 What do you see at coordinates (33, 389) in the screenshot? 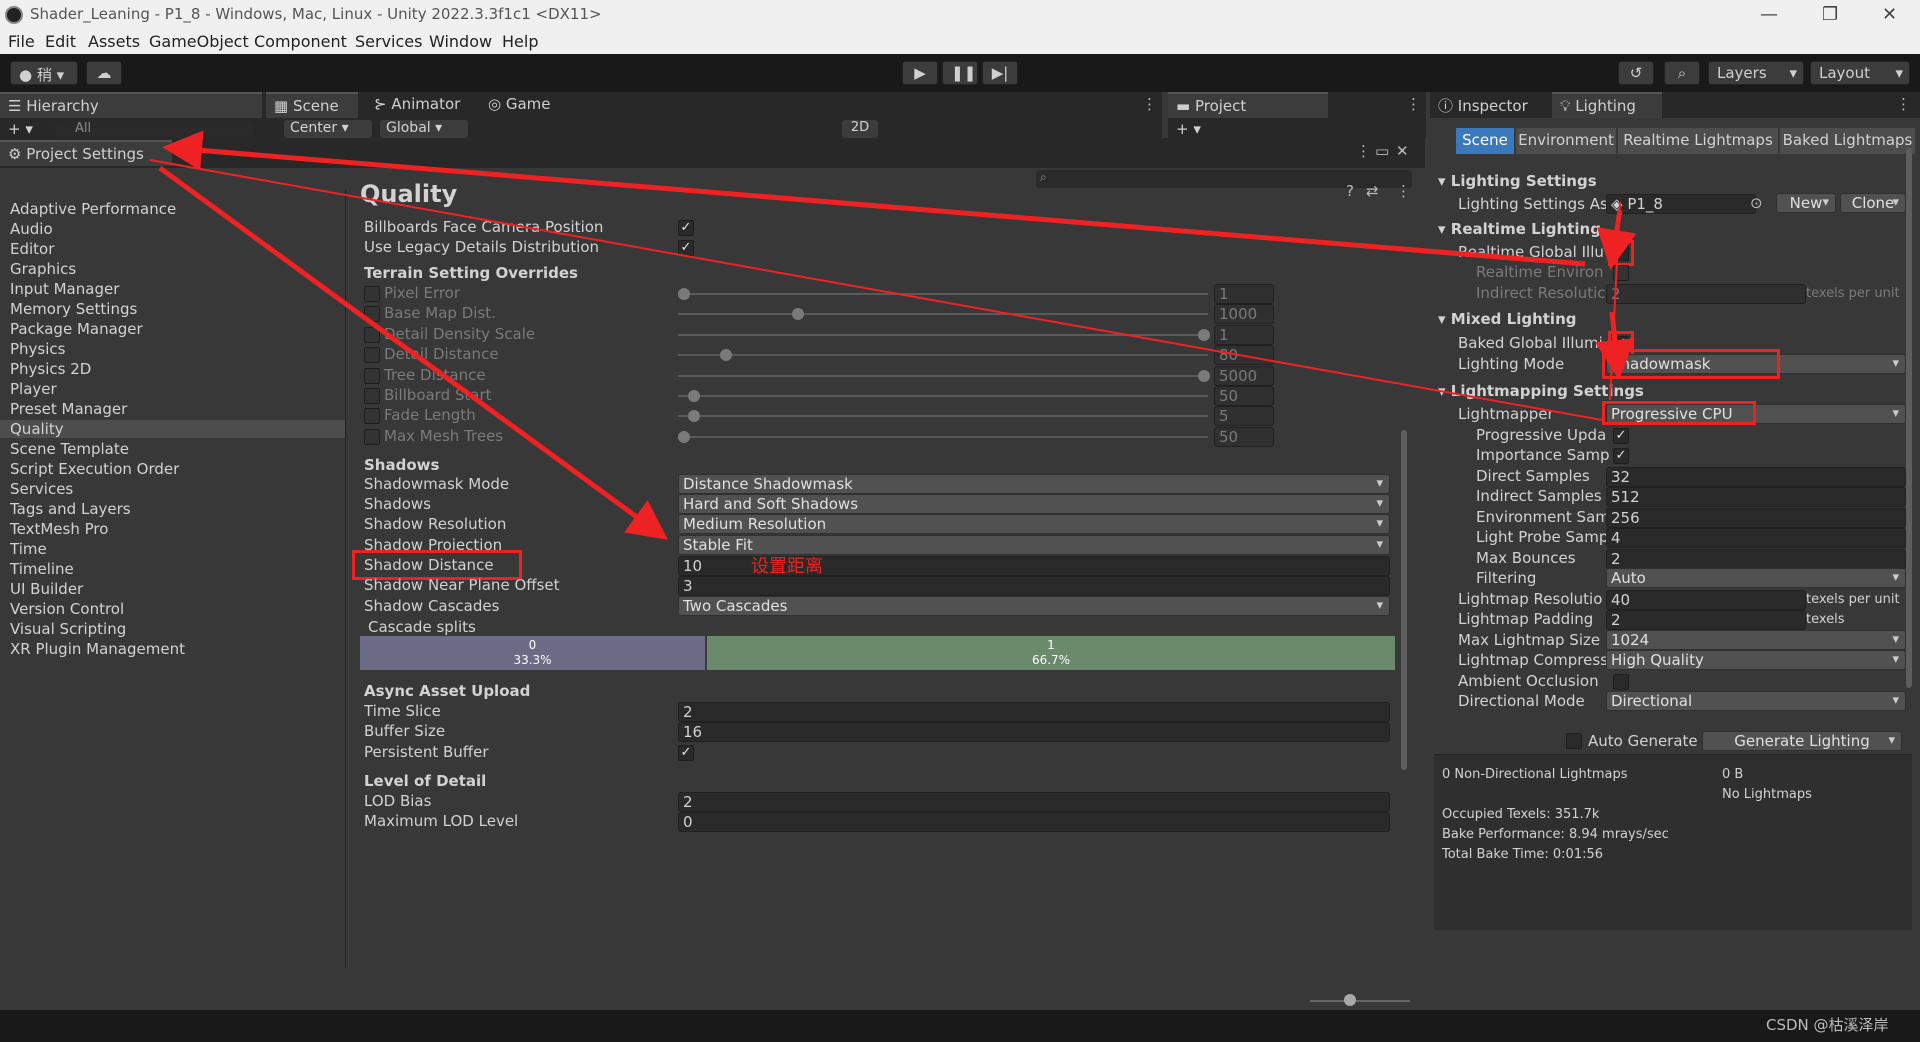
I see `settings-item-player: Player` at bounding box center [33, 389].